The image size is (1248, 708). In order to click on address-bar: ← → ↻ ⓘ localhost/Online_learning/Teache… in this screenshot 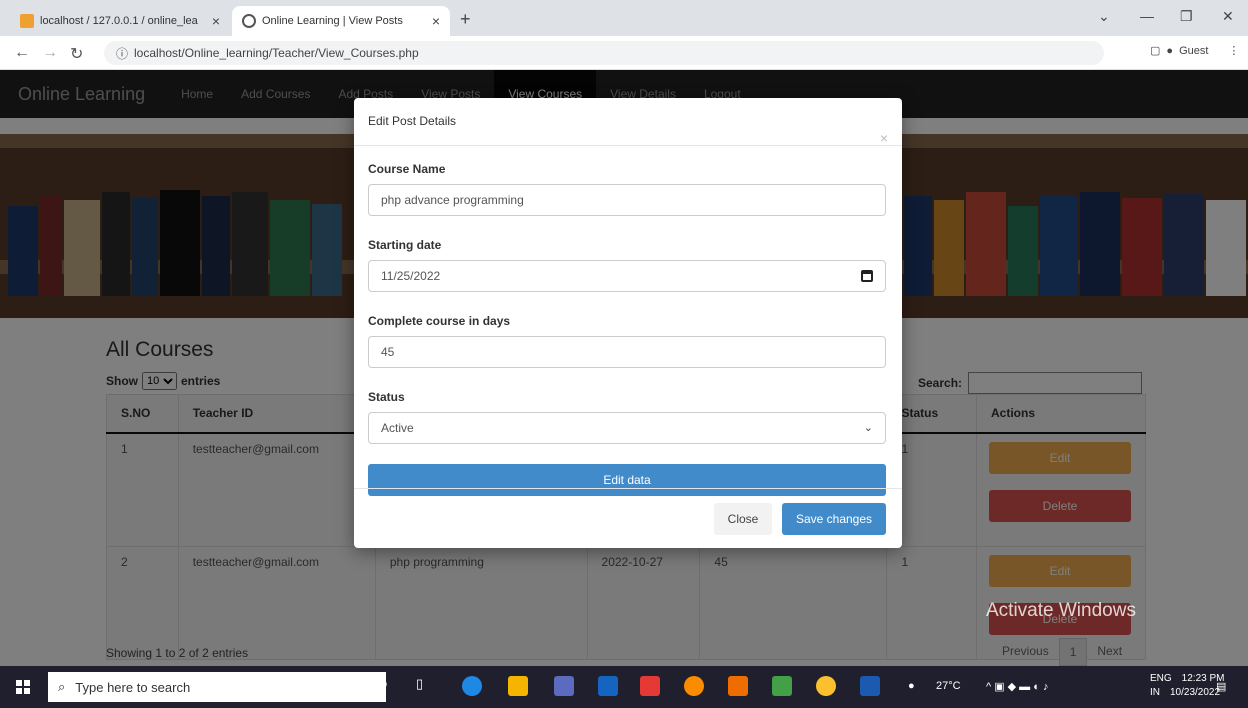, I will do `click(624, 53)`.